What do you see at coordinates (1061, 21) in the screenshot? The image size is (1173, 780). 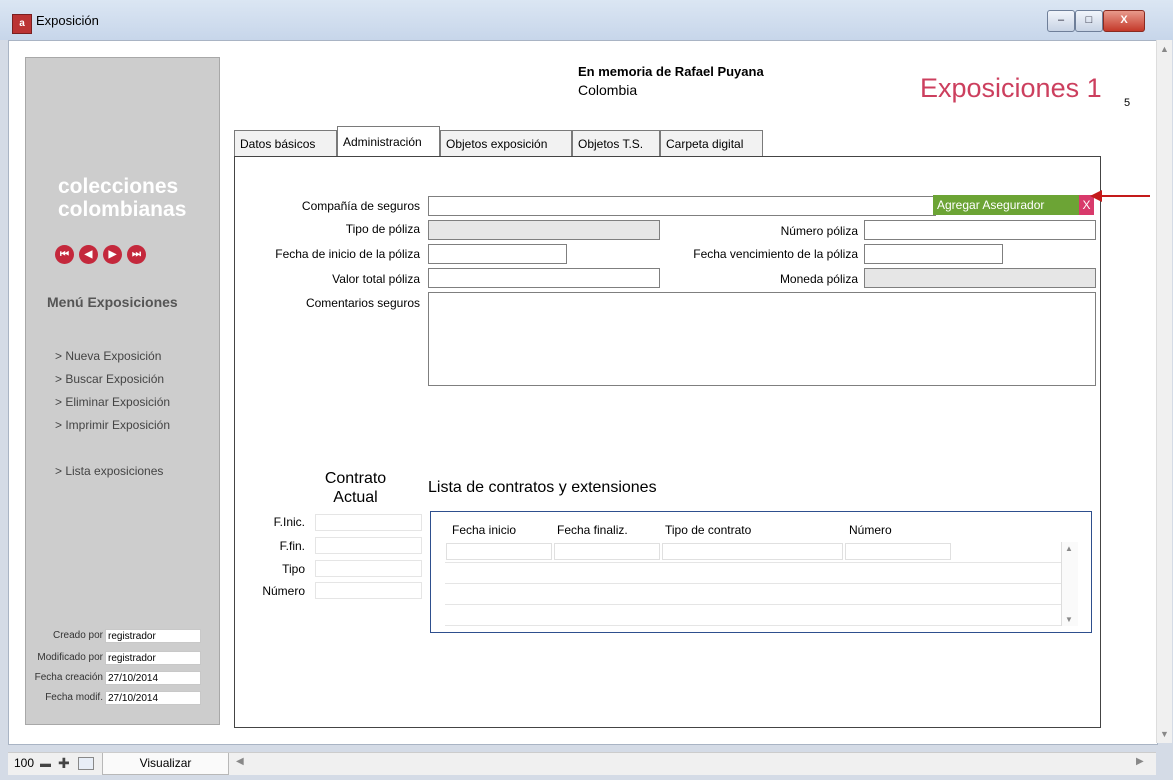 I see `minimize-button: ‒` at bounding box center [1061, 21].